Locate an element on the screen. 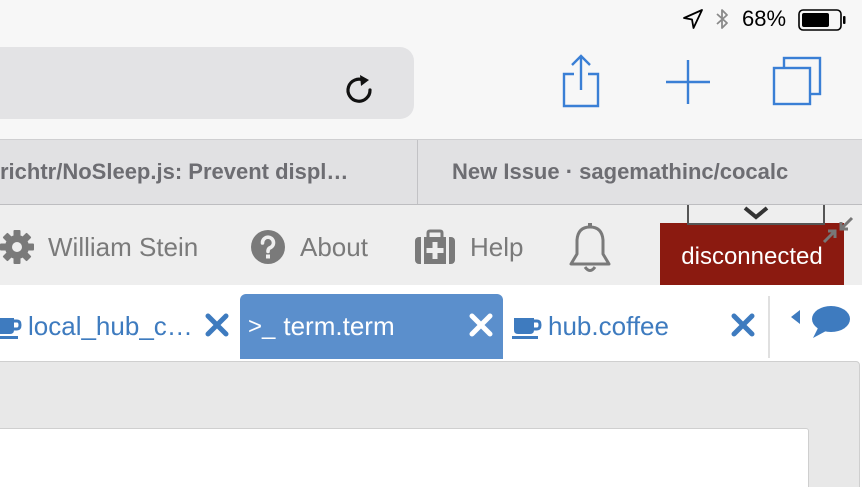  bluetooth-icon is located at coordinates (722, 19).